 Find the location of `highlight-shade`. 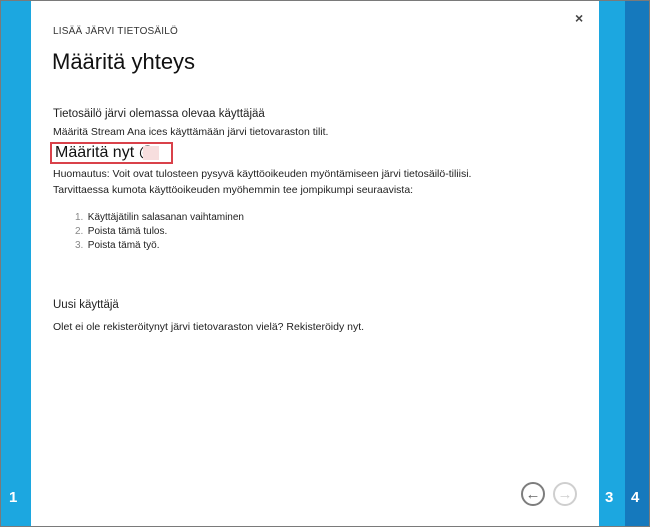

highlight-shade is located at coordinates (151, 153).